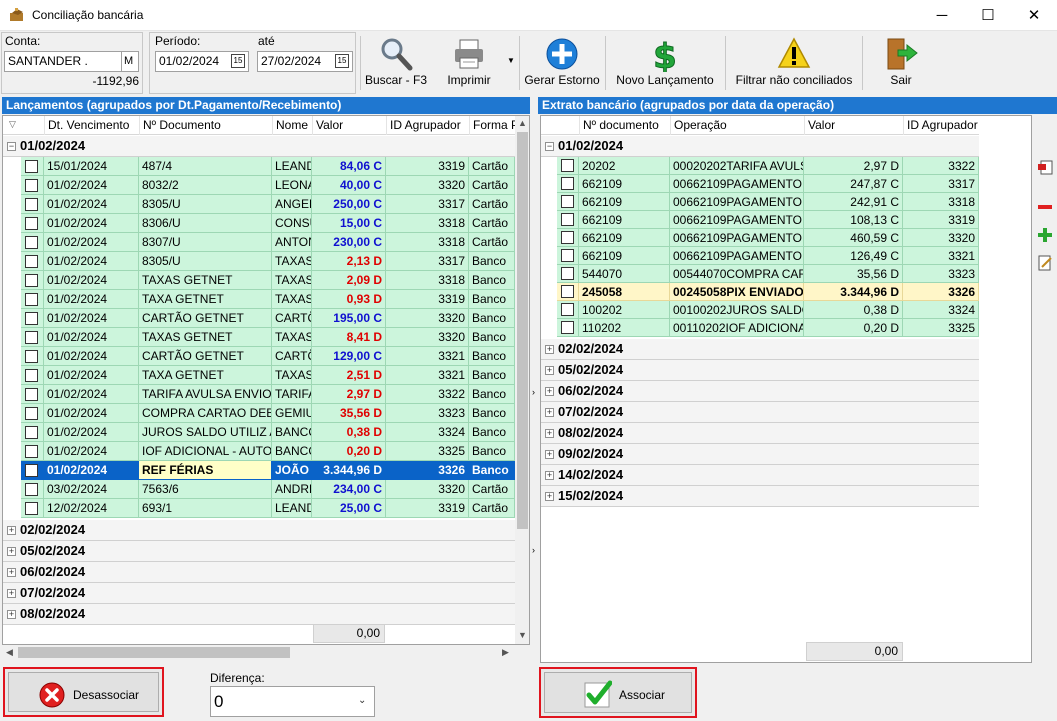  I want to click on group-row: +15/02/2024, so click(760, 496).